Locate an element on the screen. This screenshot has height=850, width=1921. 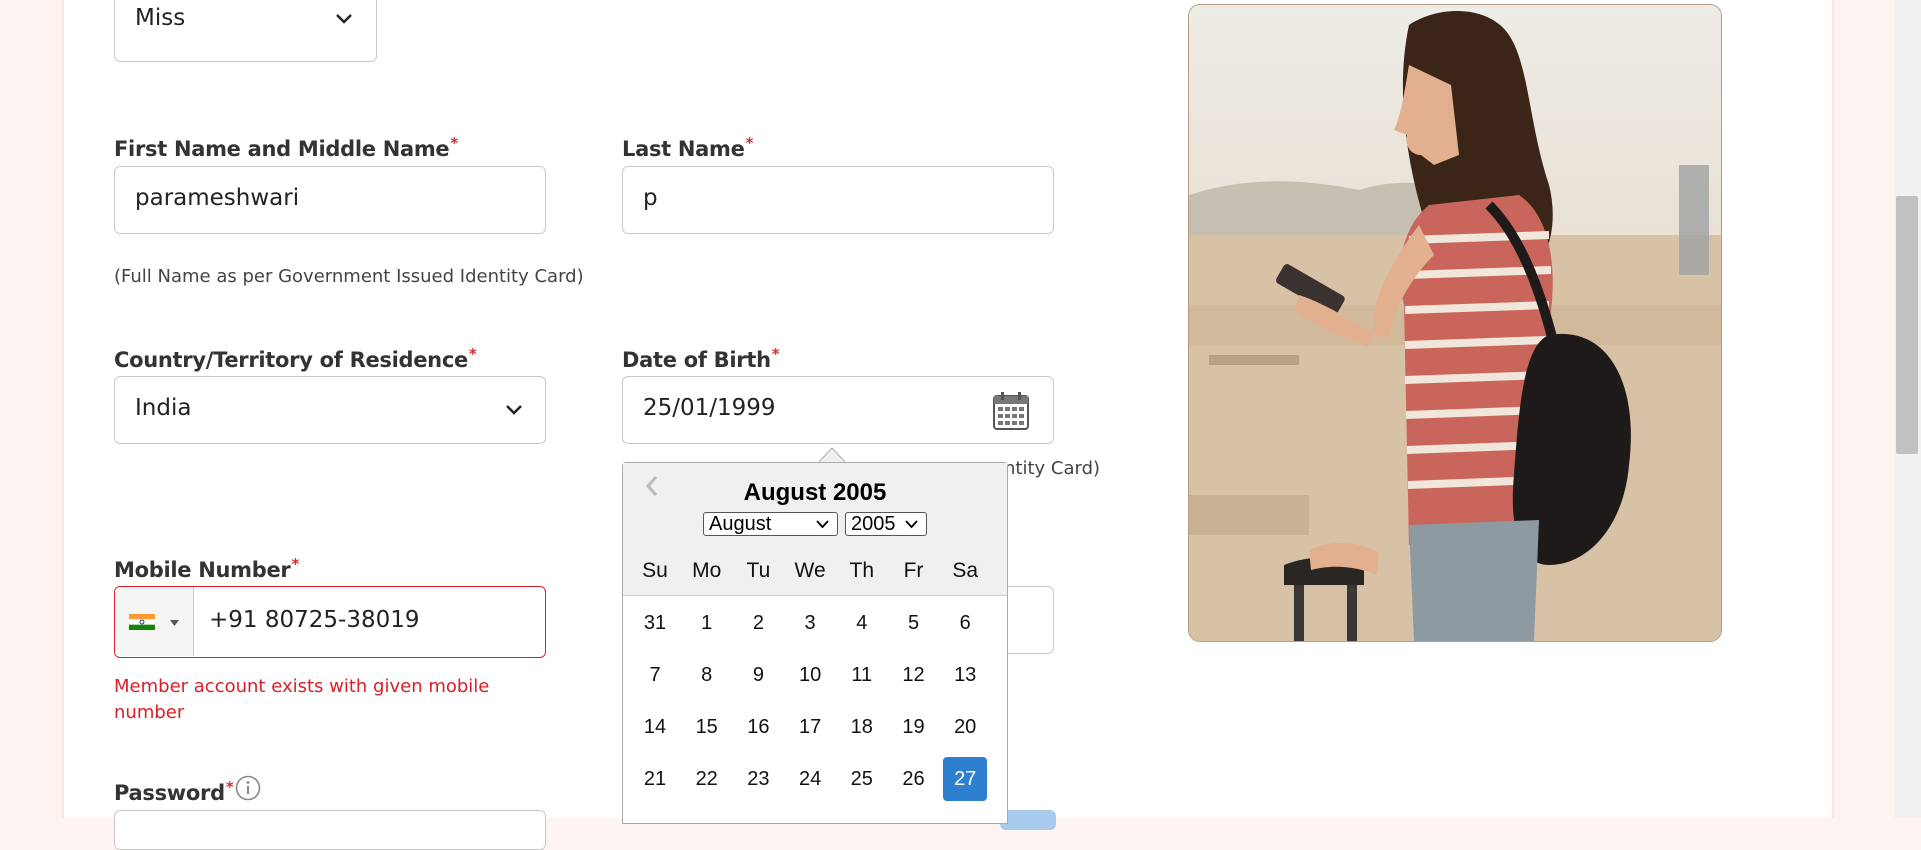
calendar-day: 24 is located at coordinates (810, 779).